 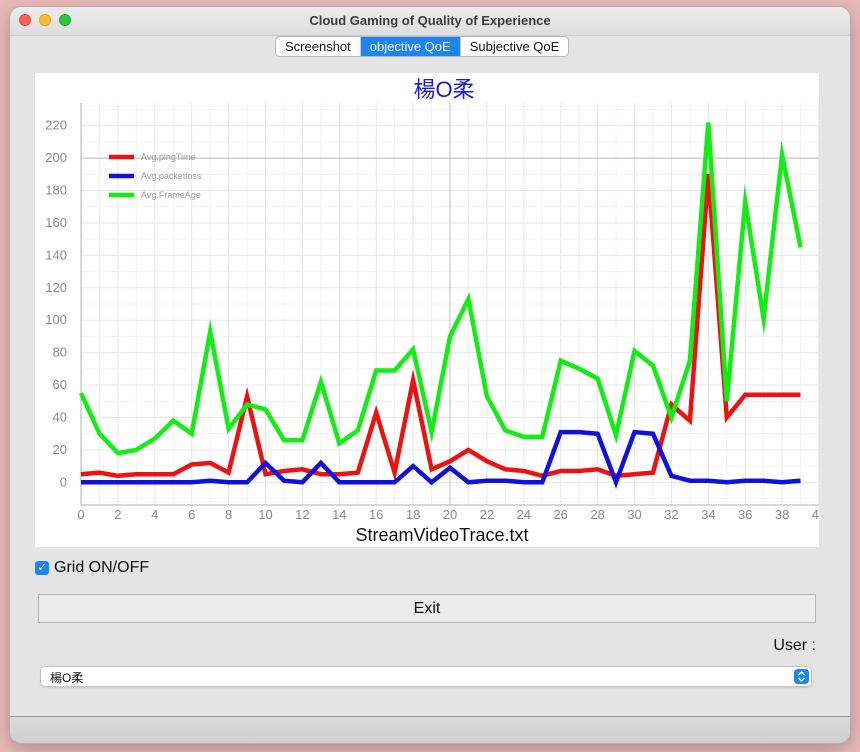 What do you see at coordinates (60, 449) in the screenshot?
I see `y-tick-label: 20` at bounding box center [60, 449].